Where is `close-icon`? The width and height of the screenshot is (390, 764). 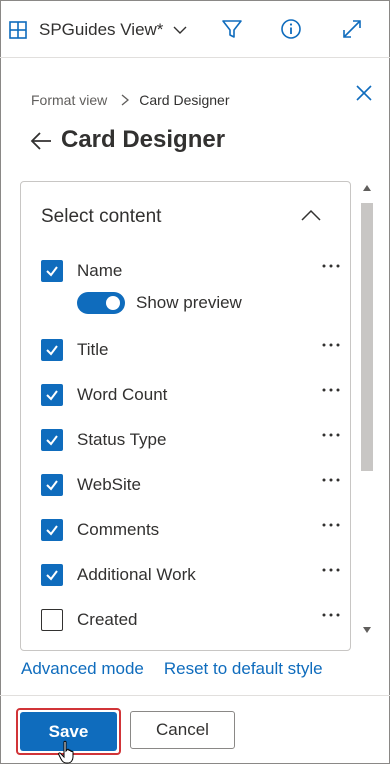
close-icon is located at coordinates (364, 93).